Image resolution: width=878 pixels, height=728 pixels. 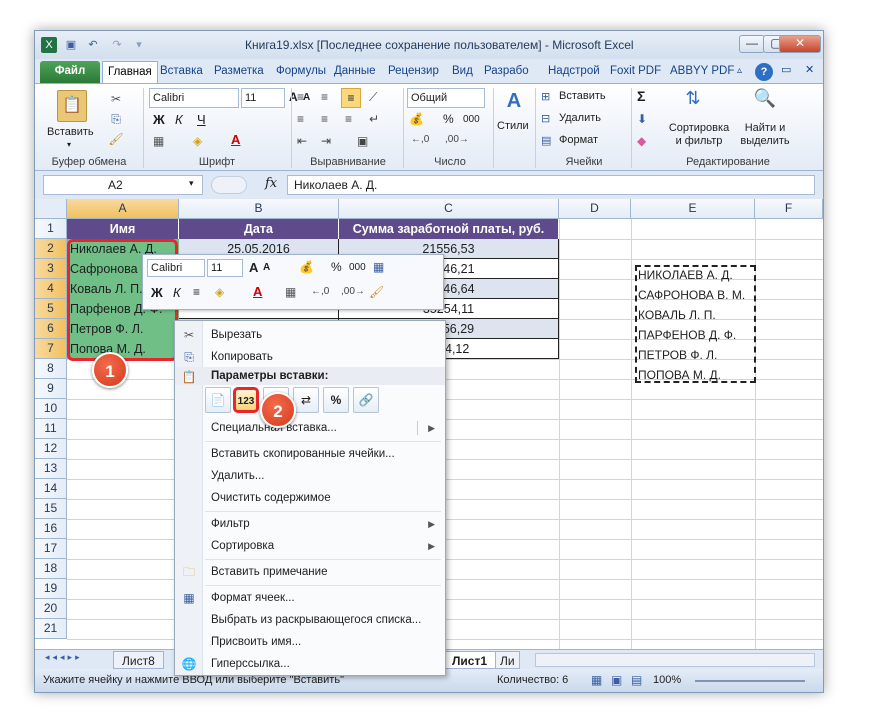 I want to click on paste-option-paste-icon: 📄, so click(x=218, y=400).